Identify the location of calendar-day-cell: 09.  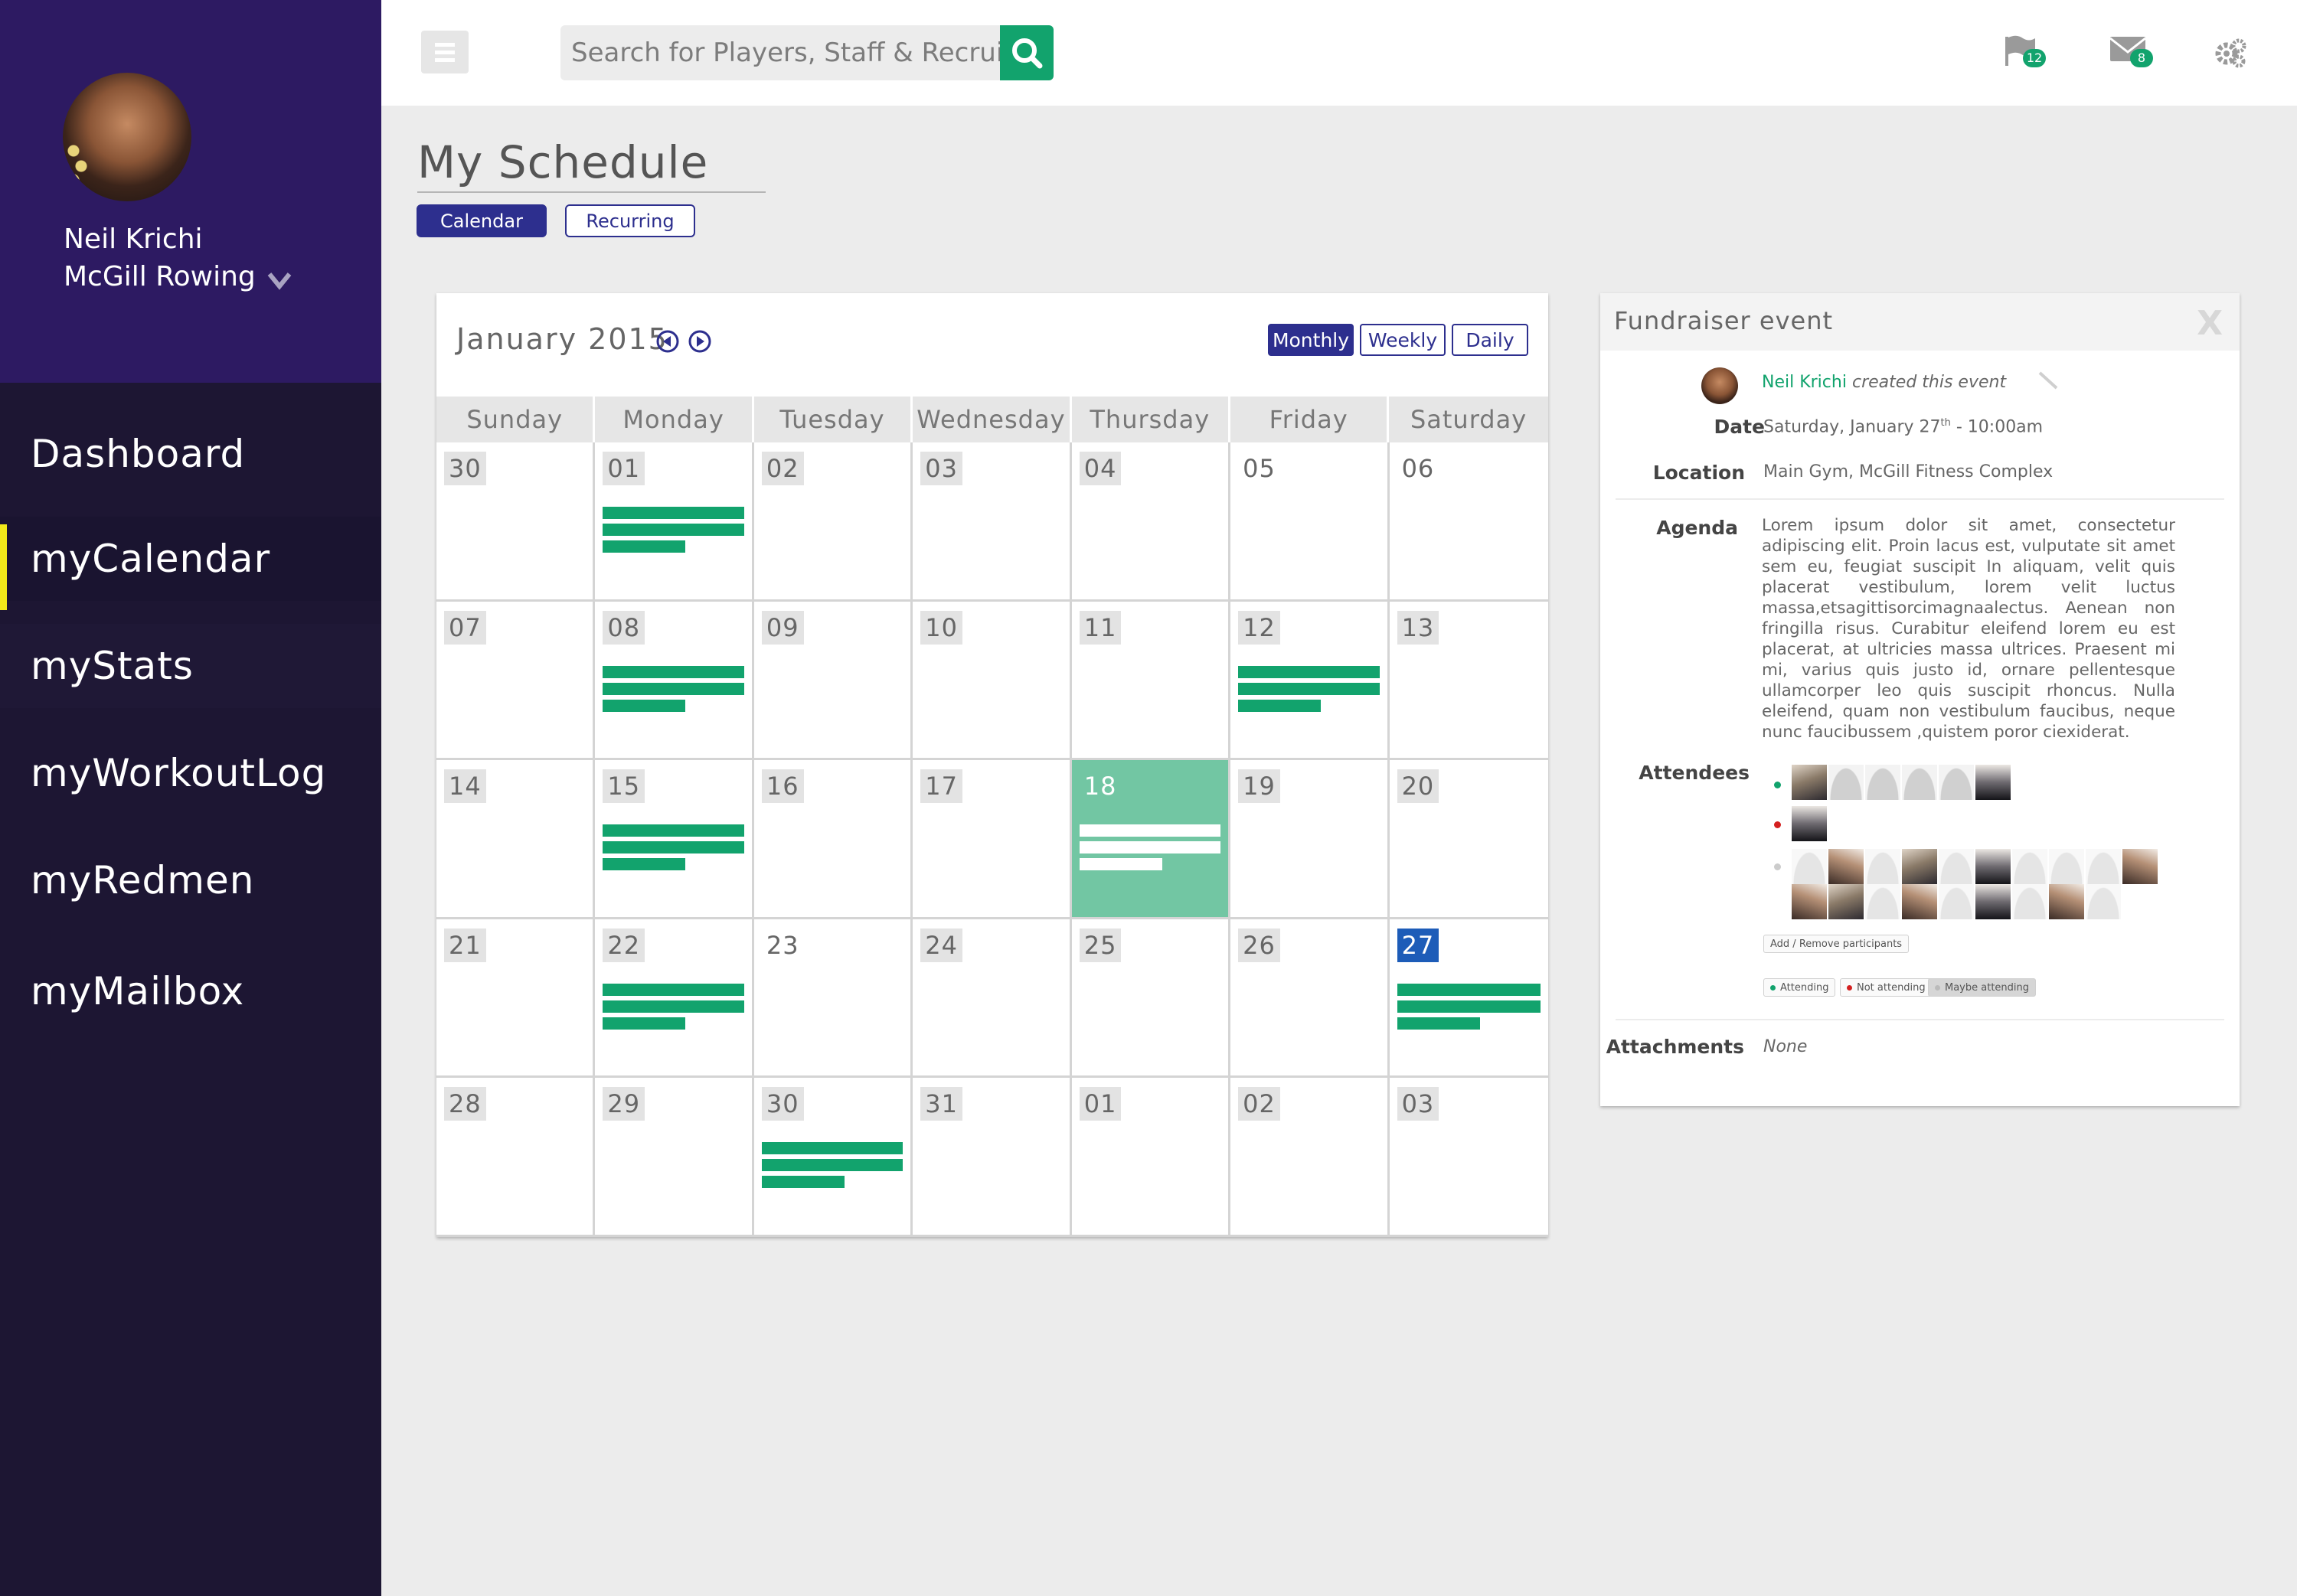
(833, 681).